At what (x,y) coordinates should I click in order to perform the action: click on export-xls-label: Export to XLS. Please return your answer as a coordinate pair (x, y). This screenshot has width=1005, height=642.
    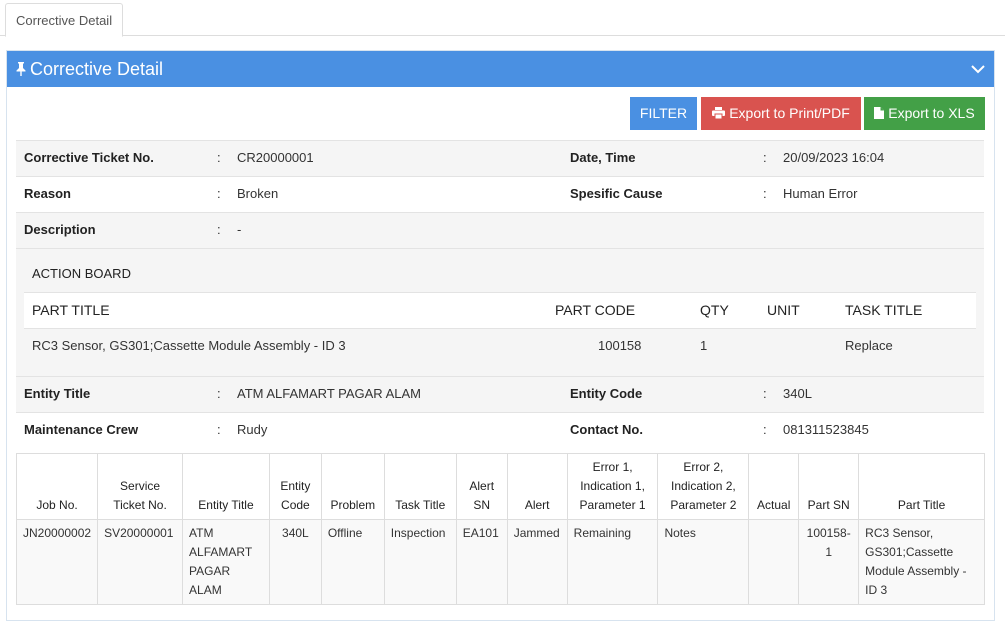
    Looking at the image, I should click on (931, 113).